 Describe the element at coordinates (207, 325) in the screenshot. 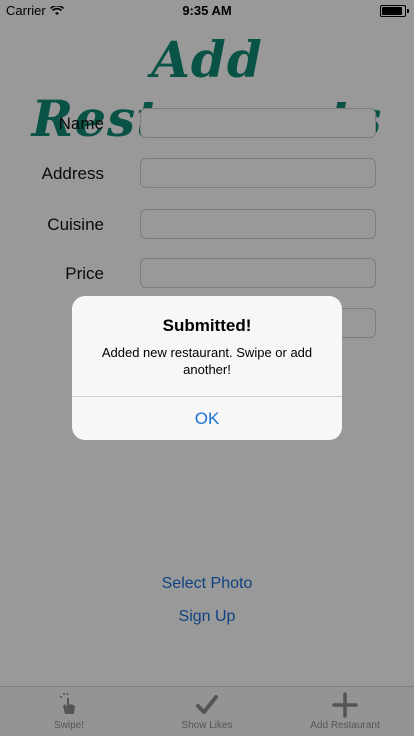

I see `alert-title: Submitted!` at that location.